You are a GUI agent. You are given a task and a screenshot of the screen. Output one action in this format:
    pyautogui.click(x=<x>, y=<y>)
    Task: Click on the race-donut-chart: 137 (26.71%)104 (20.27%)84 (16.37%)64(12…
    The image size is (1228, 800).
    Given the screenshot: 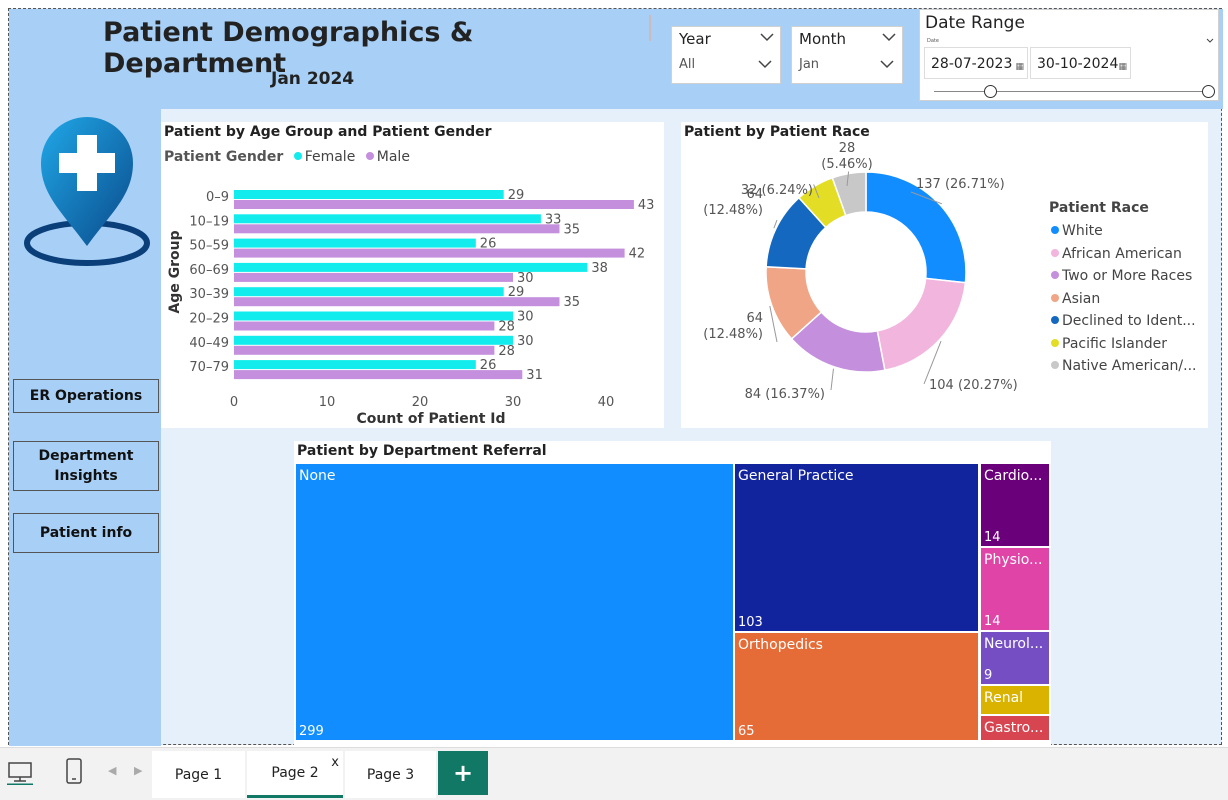 What is the action you would take?
    pyautogui.click(x=860, y=271)
    